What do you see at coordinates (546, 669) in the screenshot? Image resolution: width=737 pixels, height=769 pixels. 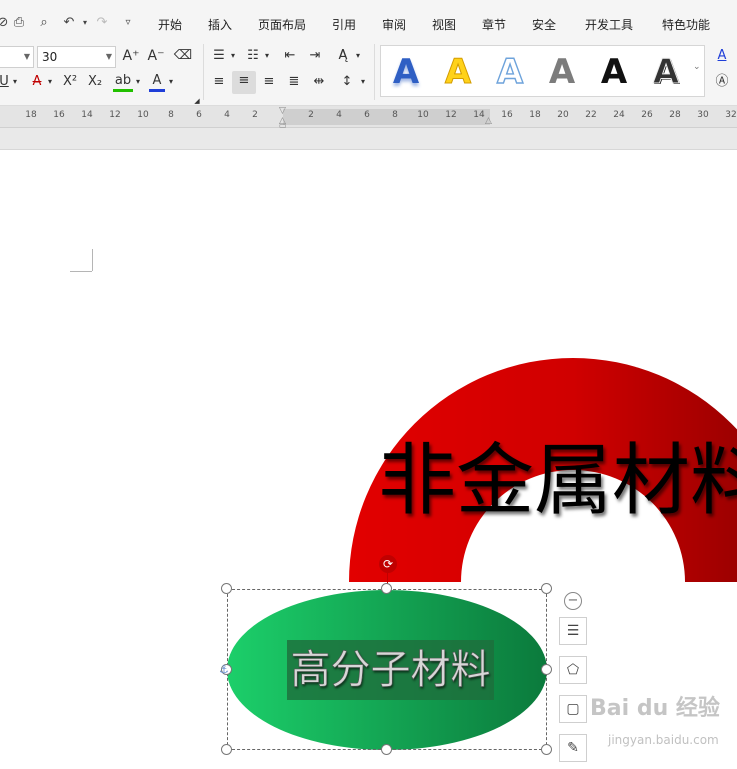 I see `resize-handle-e` at bounding box center [546, 669].